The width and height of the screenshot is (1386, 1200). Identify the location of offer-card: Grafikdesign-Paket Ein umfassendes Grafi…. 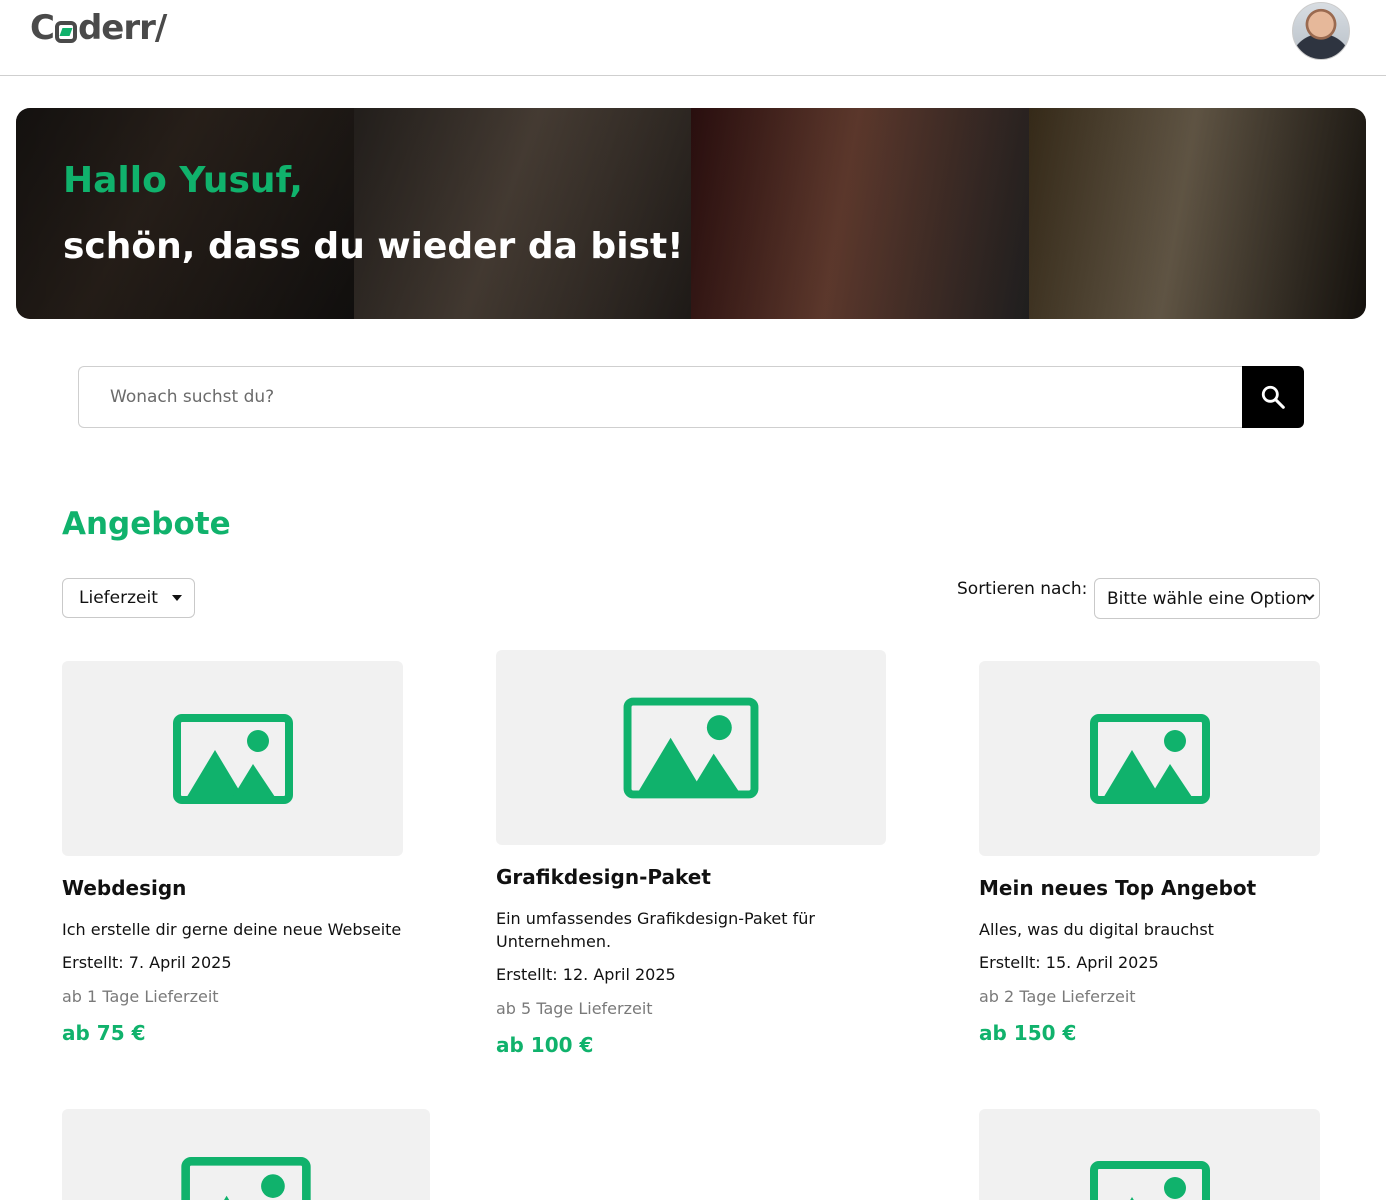
(691, 853).